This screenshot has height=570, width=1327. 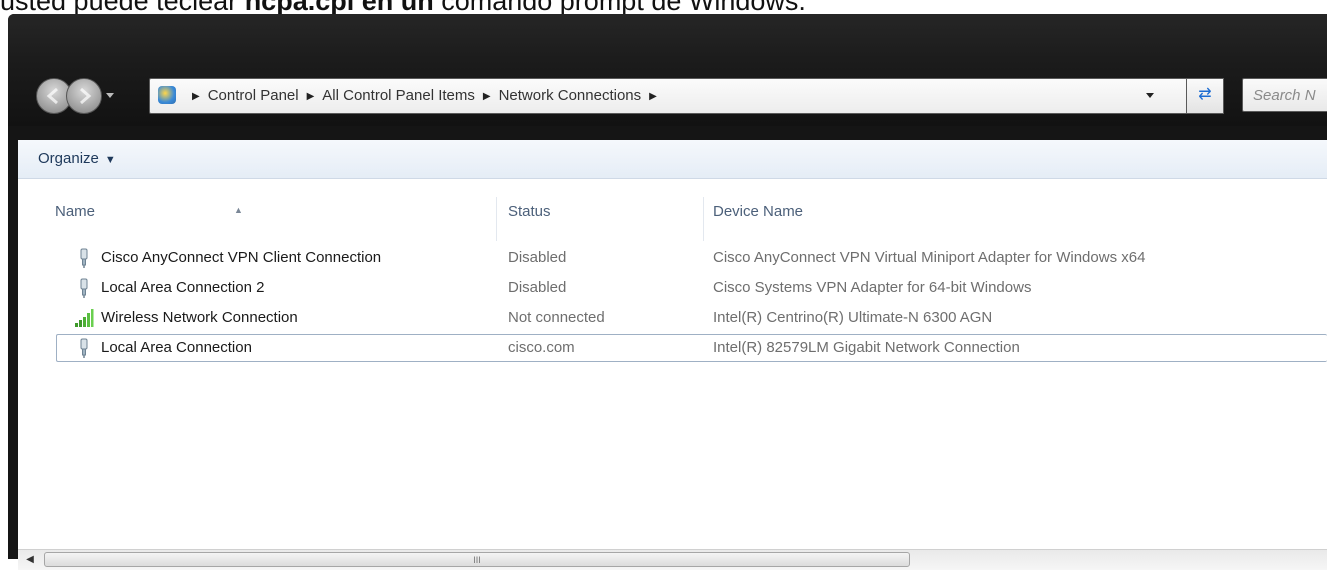 I want to click on wireless-signal-icon, so click(x=84, y=318).